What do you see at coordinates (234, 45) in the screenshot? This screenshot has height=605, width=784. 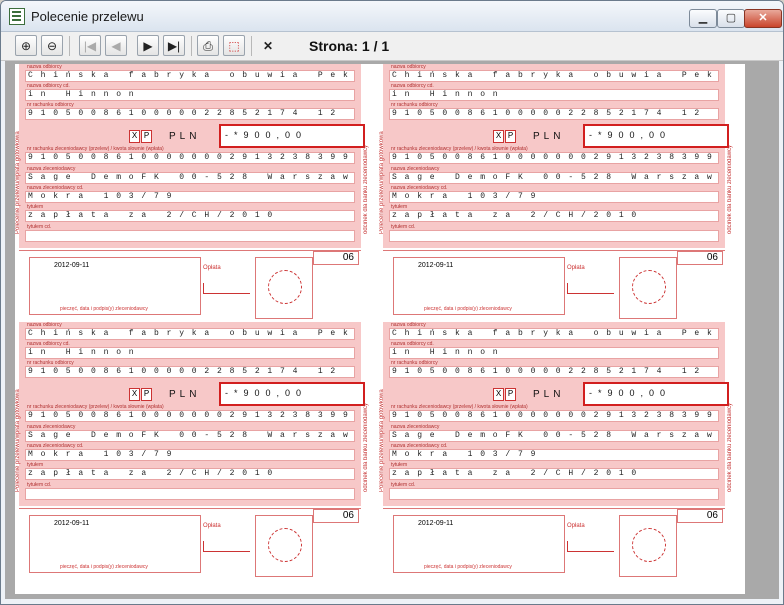 I see `pdf-export-icon: ⬚` at bounding box center [234, 45].